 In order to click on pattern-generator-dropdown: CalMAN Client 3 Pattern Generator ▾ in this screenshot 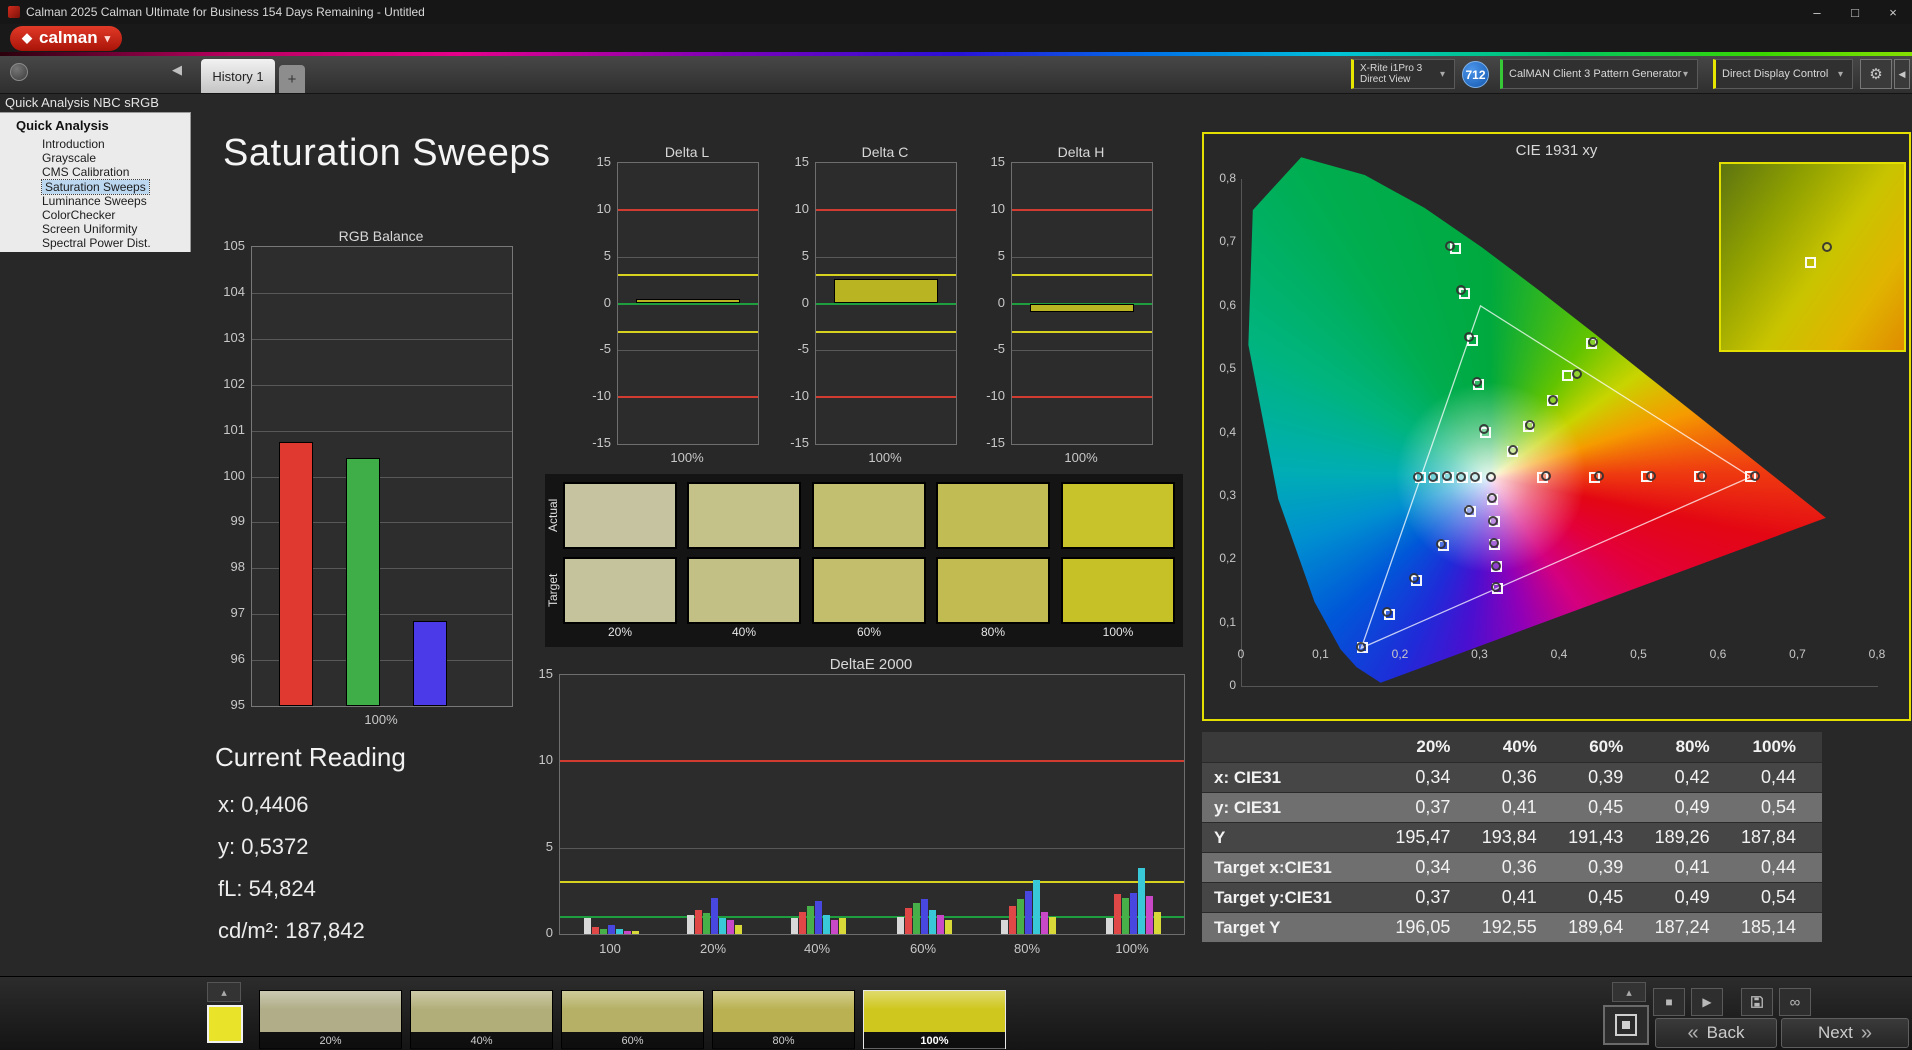, I will do `click(1599, 74)`.